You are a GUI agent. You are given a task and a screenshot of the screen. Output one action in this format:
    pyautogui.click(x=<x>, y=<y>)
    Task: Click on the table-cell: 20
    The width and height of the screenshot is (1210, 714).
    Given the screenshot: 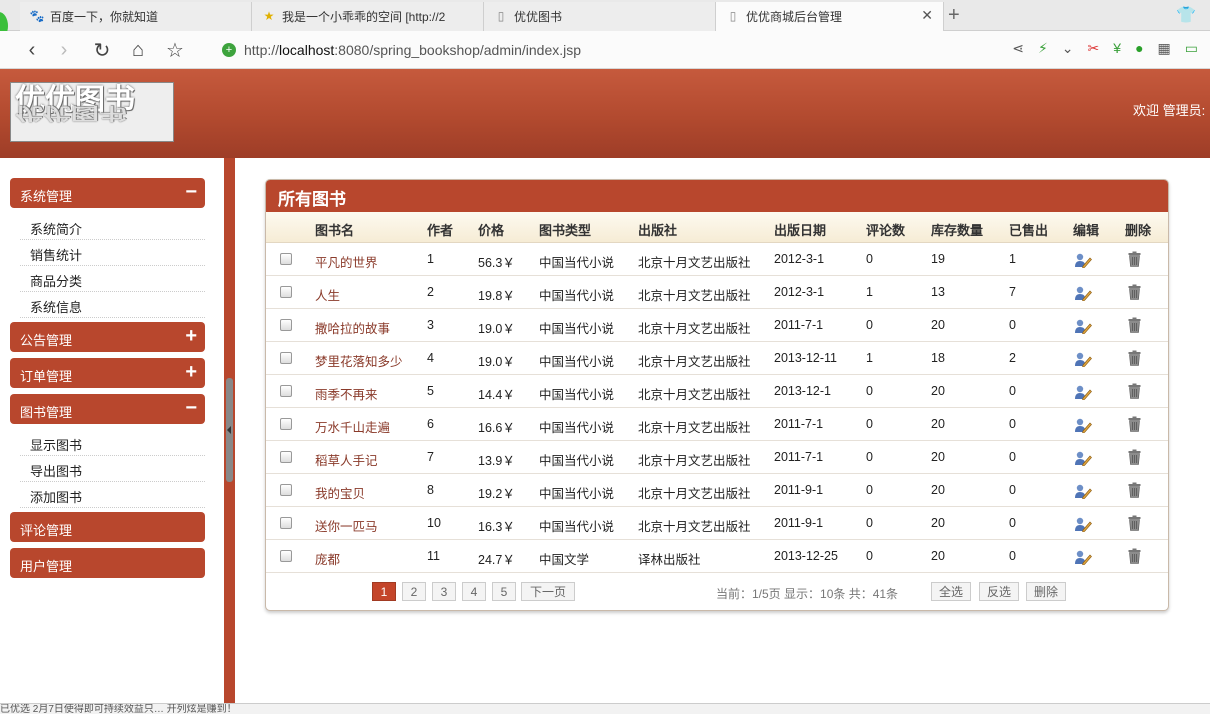 What is the action you would take?
    pyautogui.click(x=938, y=424)
    